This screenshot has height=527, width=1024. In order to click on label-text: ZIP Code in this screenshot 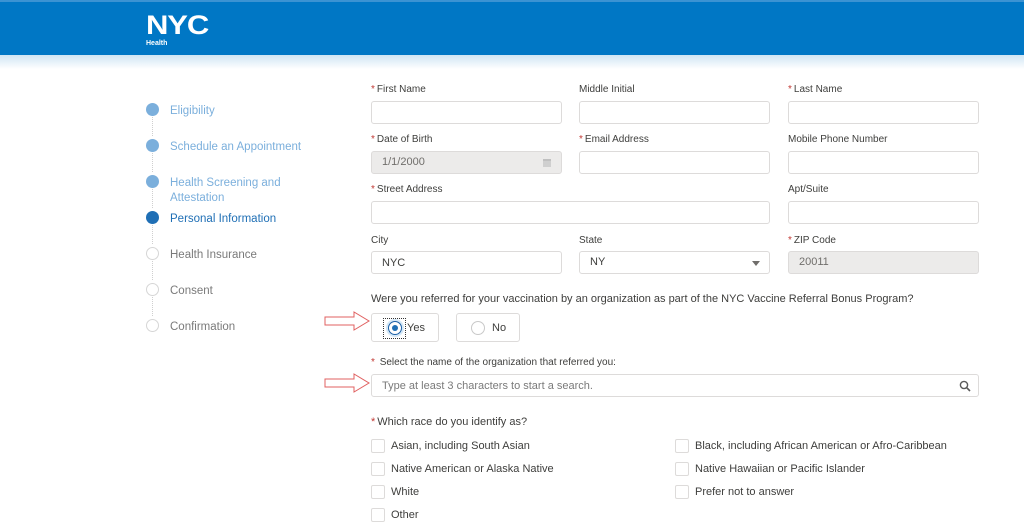, I will do `click(814, 240)`.